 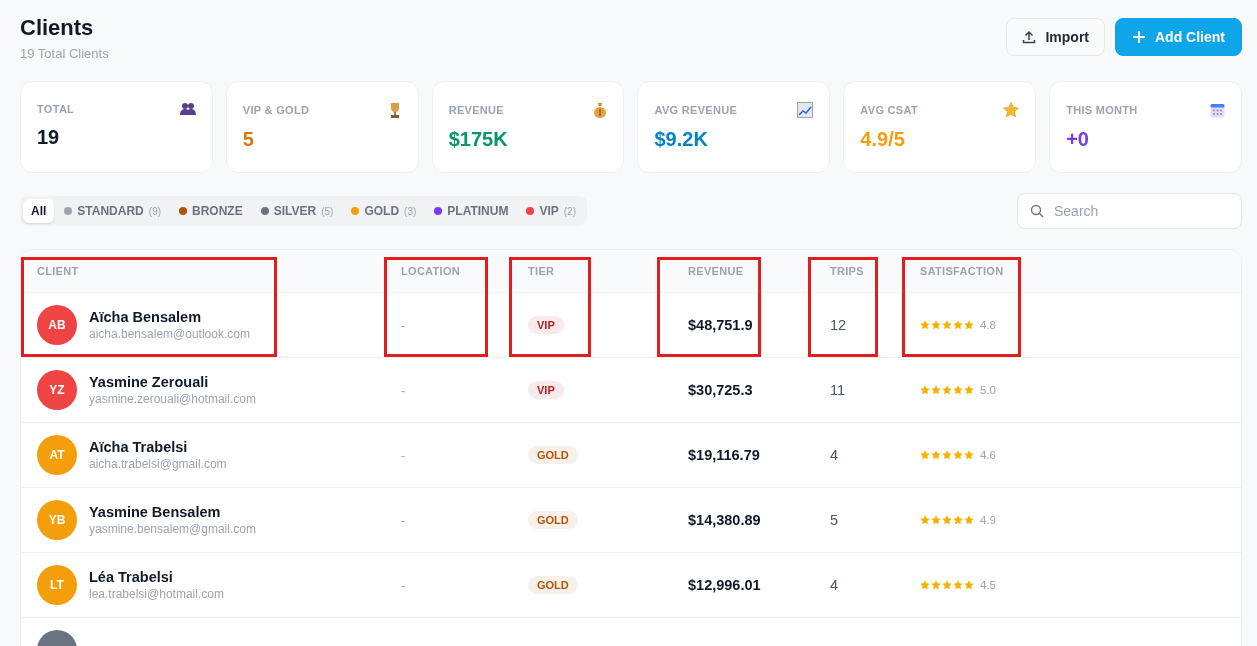 What do you see at coordinates (56, 109) in the screenshot?
I see `stat-label: TOTAL` at bounding box center [56, 109].